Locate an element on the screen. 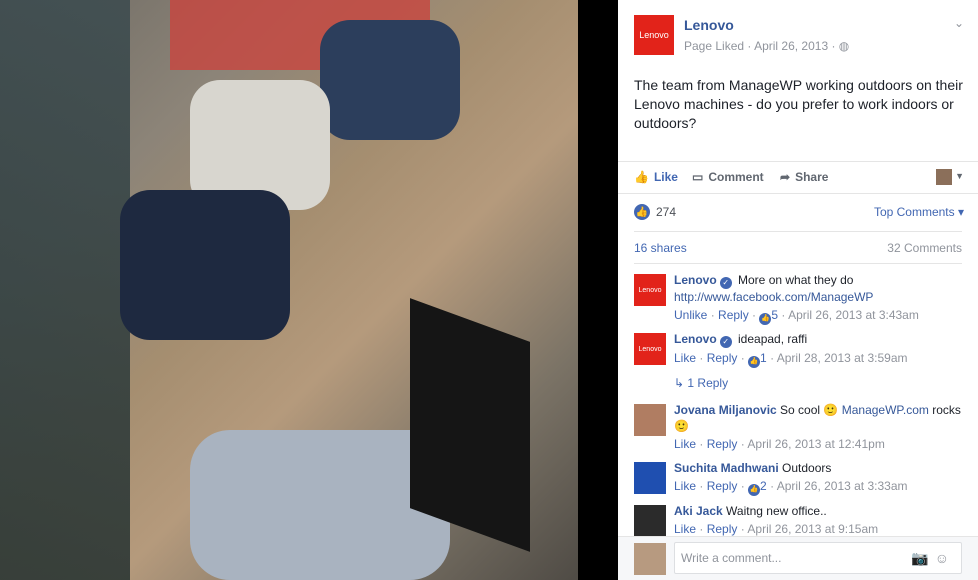 Image resolution: width=978 pixels, height=580 pixels. post-meta: Page Liked · April 26, 2013 · ◍ is located at coordinates (767, 46).